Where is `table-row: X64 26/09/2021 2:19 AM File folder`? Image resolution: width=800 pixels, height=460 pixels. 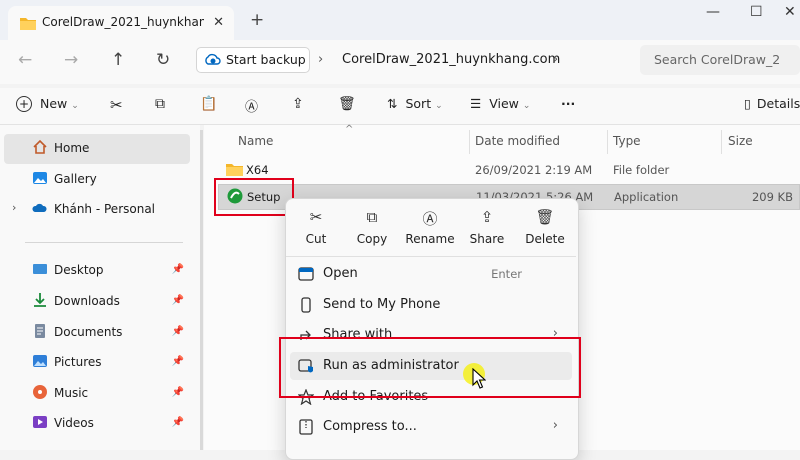 table-row: X64 26/09/2021 2:19 AM File folder is located at coordinates (508, 170).